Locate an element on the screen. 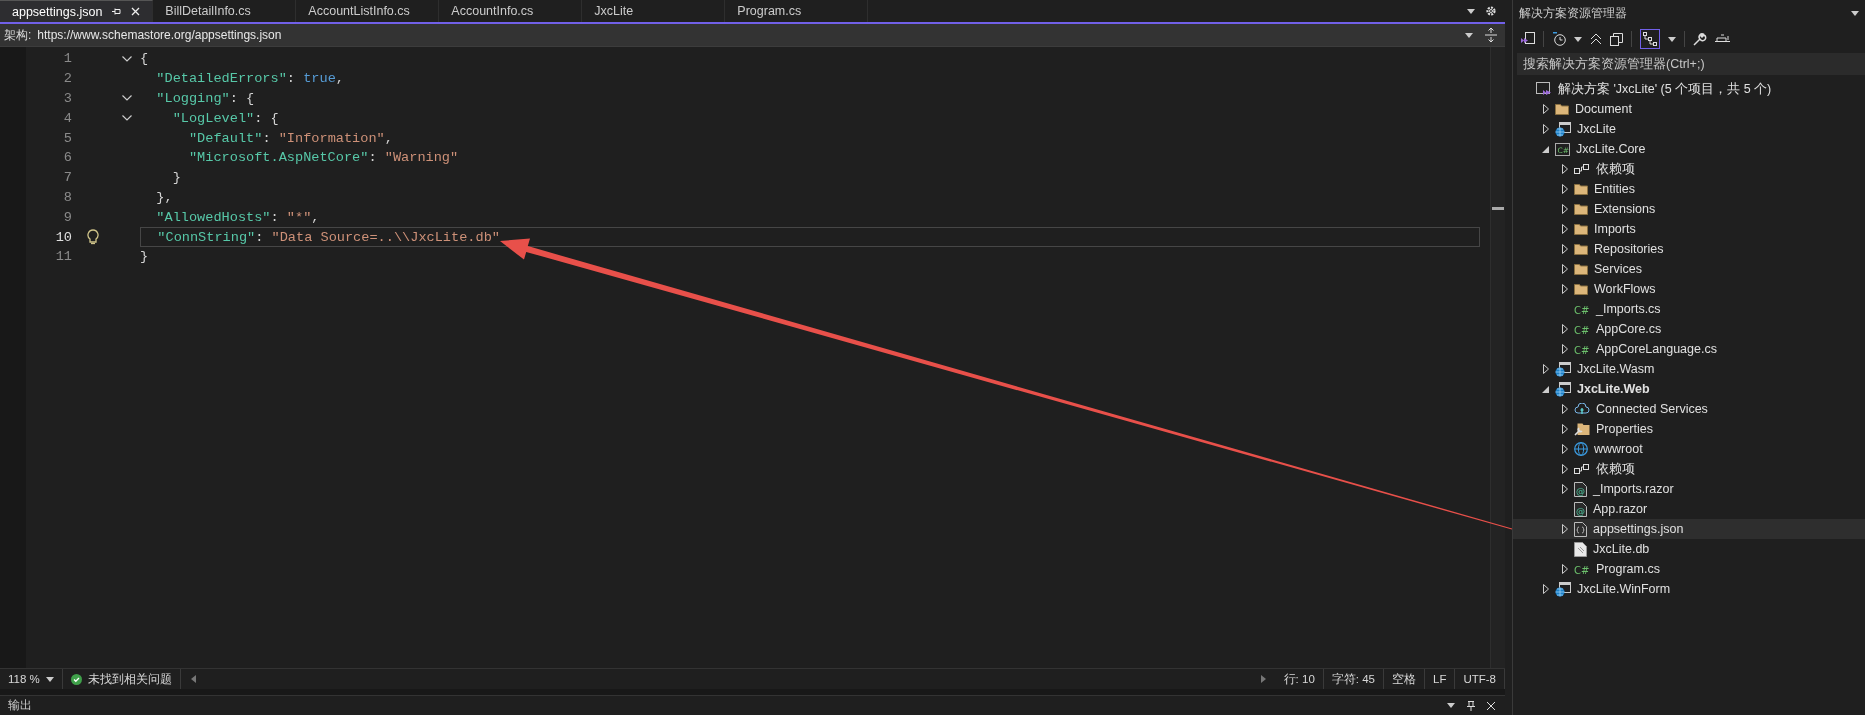  tree-item: appsettings.json is located at coordinates (1689, 529).